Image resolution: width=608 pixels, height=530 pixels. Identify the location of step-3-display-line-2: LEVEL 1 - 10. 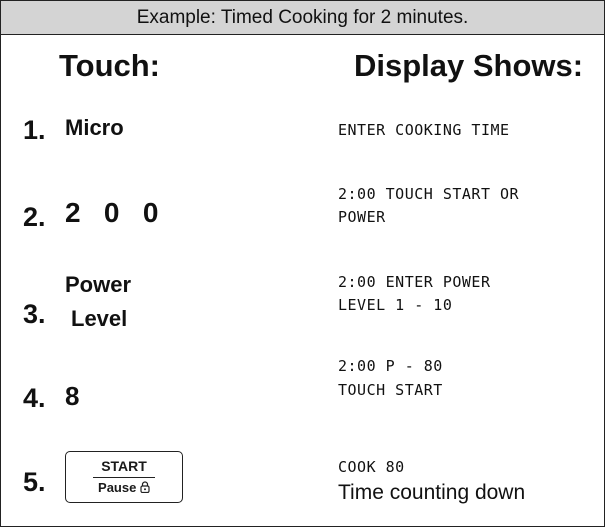
(395, 305).